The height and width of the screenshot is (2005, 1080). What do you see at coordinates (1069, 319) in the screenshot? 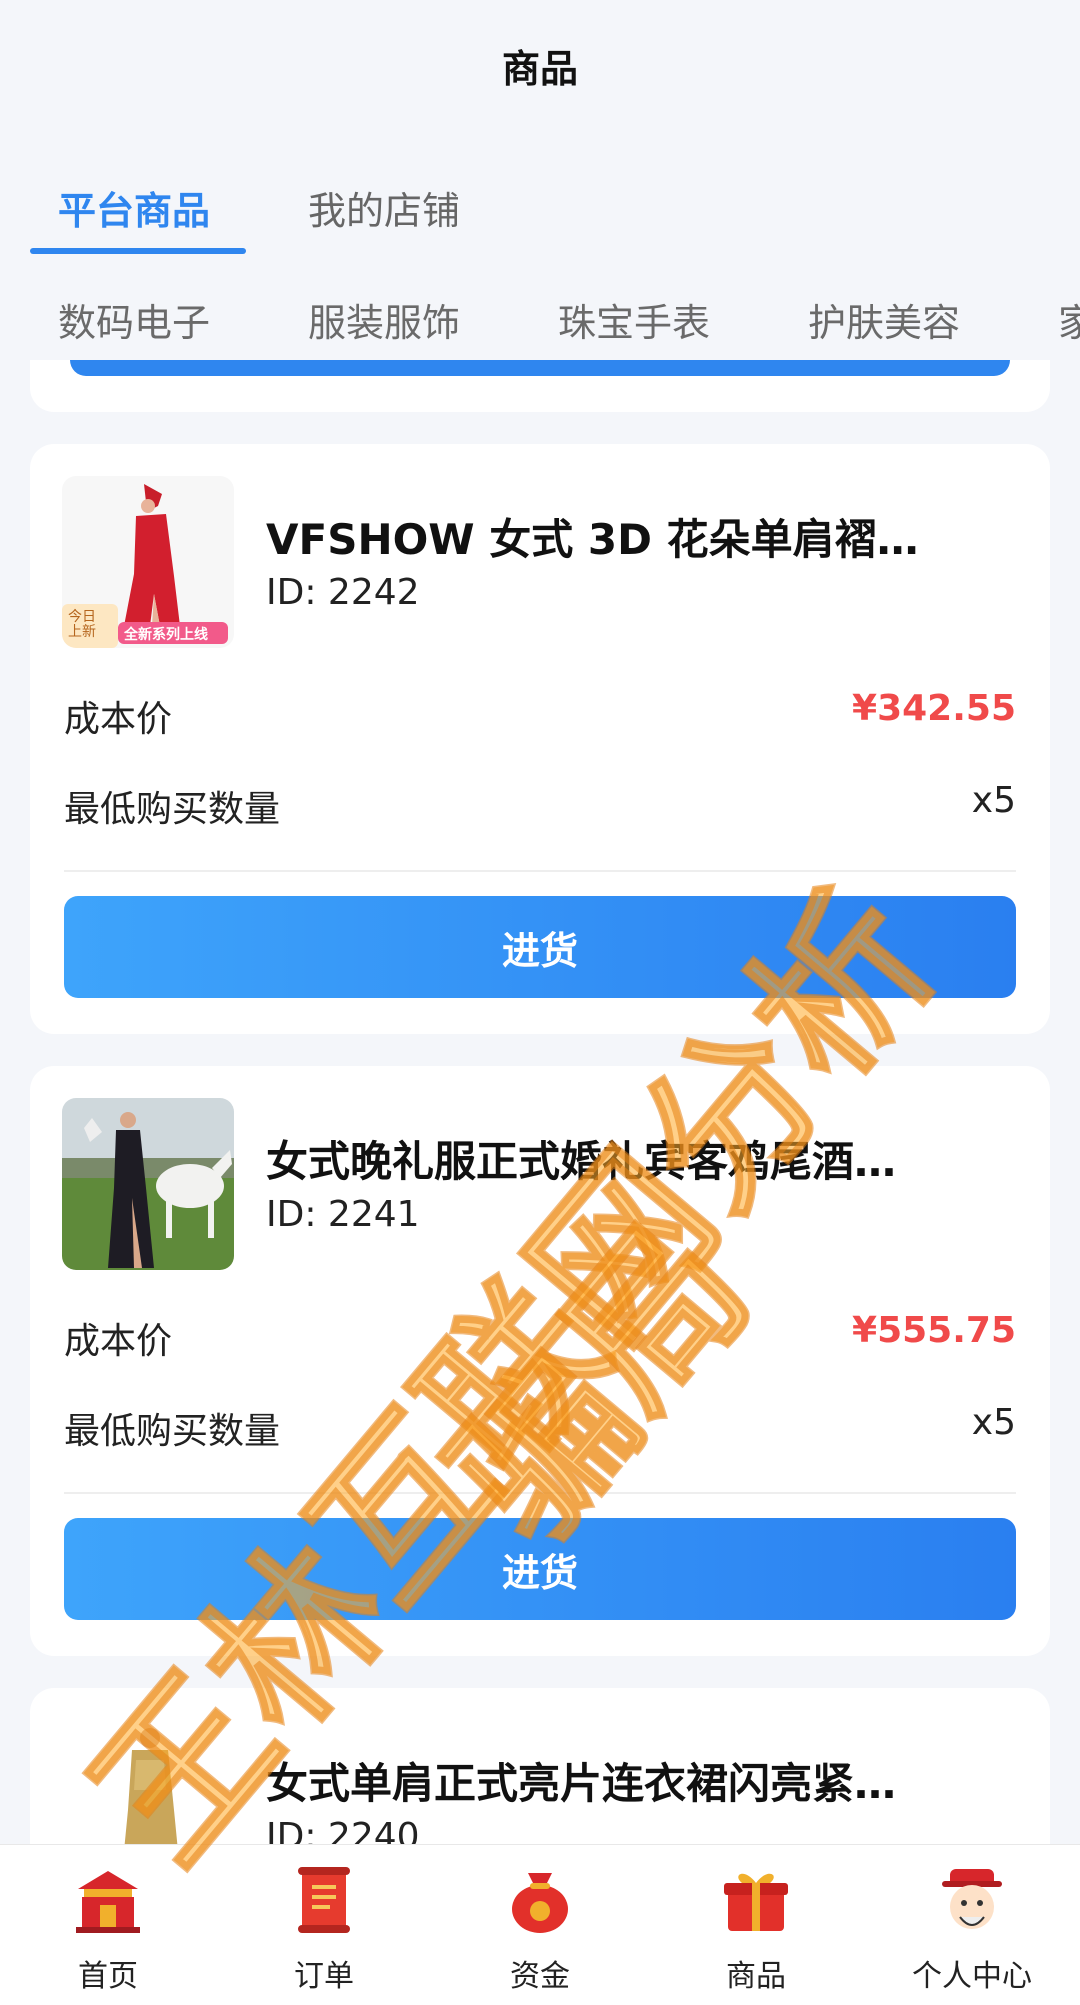
I see `category-home: 家` at bounding box center [1069, 319].